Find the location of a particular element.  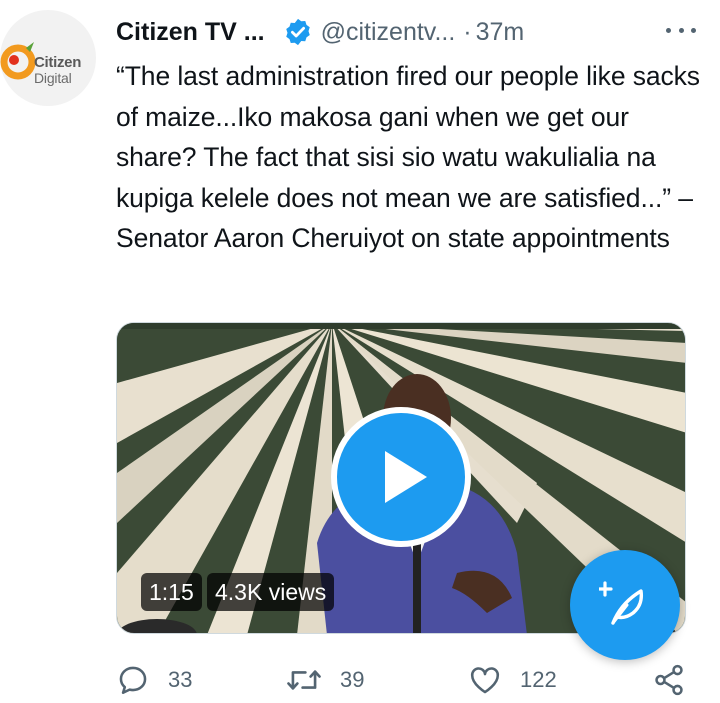

more-options-icon is located at coordinates (681, 30).